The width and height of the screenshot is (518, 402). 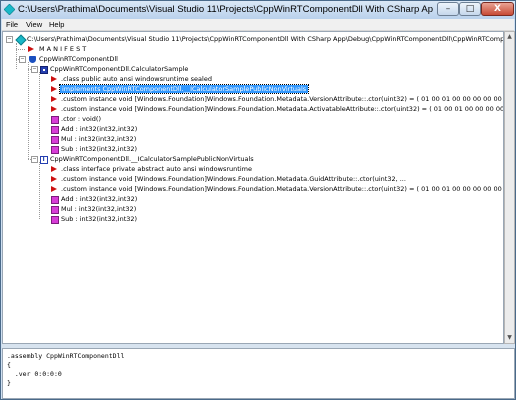 I want to click on menu-help: Help, so click(x=56, y=24).